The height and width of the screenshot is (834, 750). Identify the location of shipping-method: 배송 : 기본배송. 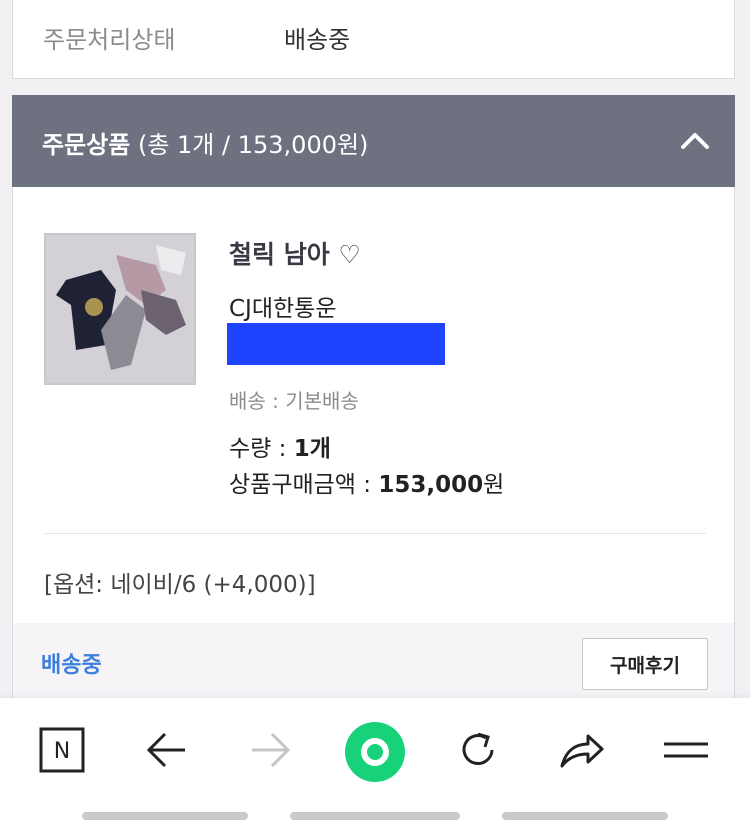
(294, 401).